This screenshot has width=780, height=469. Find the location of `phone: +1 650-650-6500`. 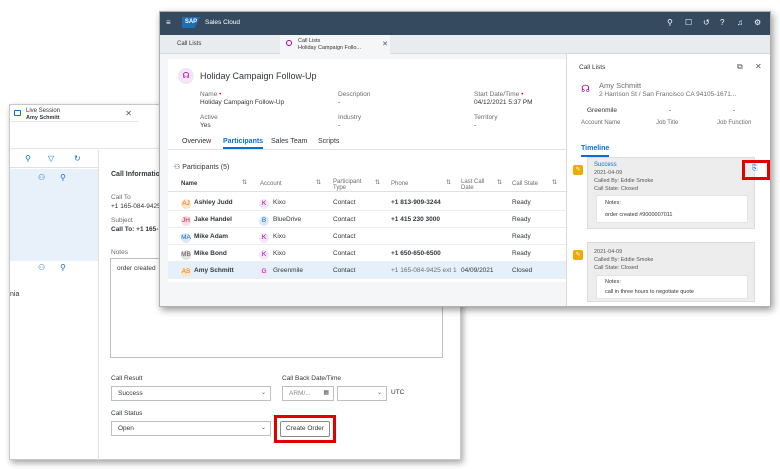

phone: +1 650-650-6500 is located at coordinates (416, 253).